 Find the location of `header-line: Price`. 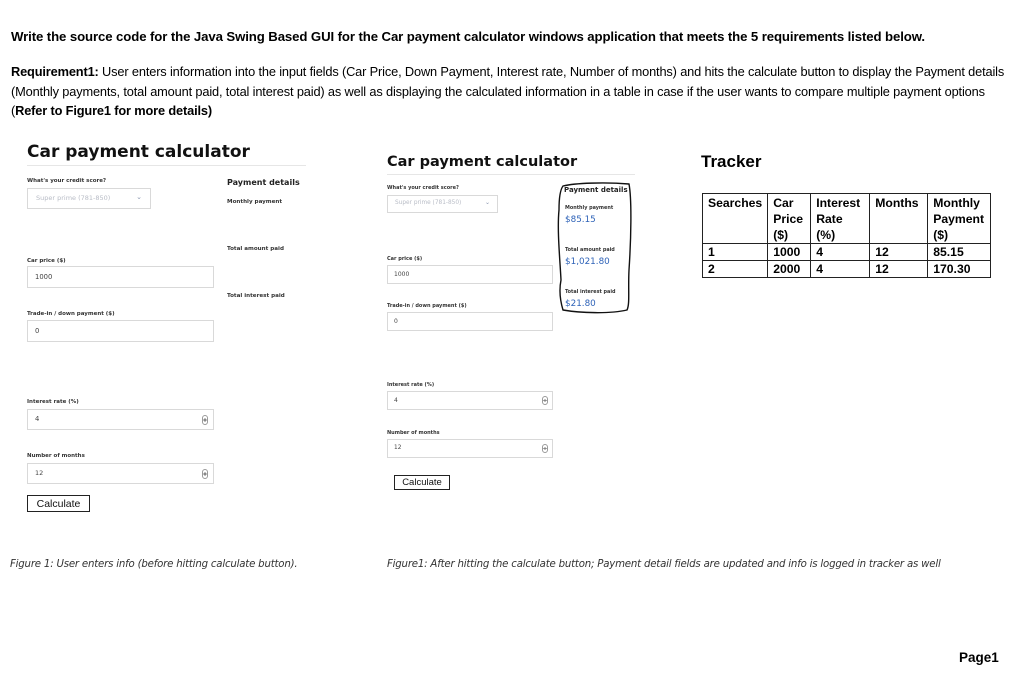

header-line: Price is located at coordinates (788, 219).